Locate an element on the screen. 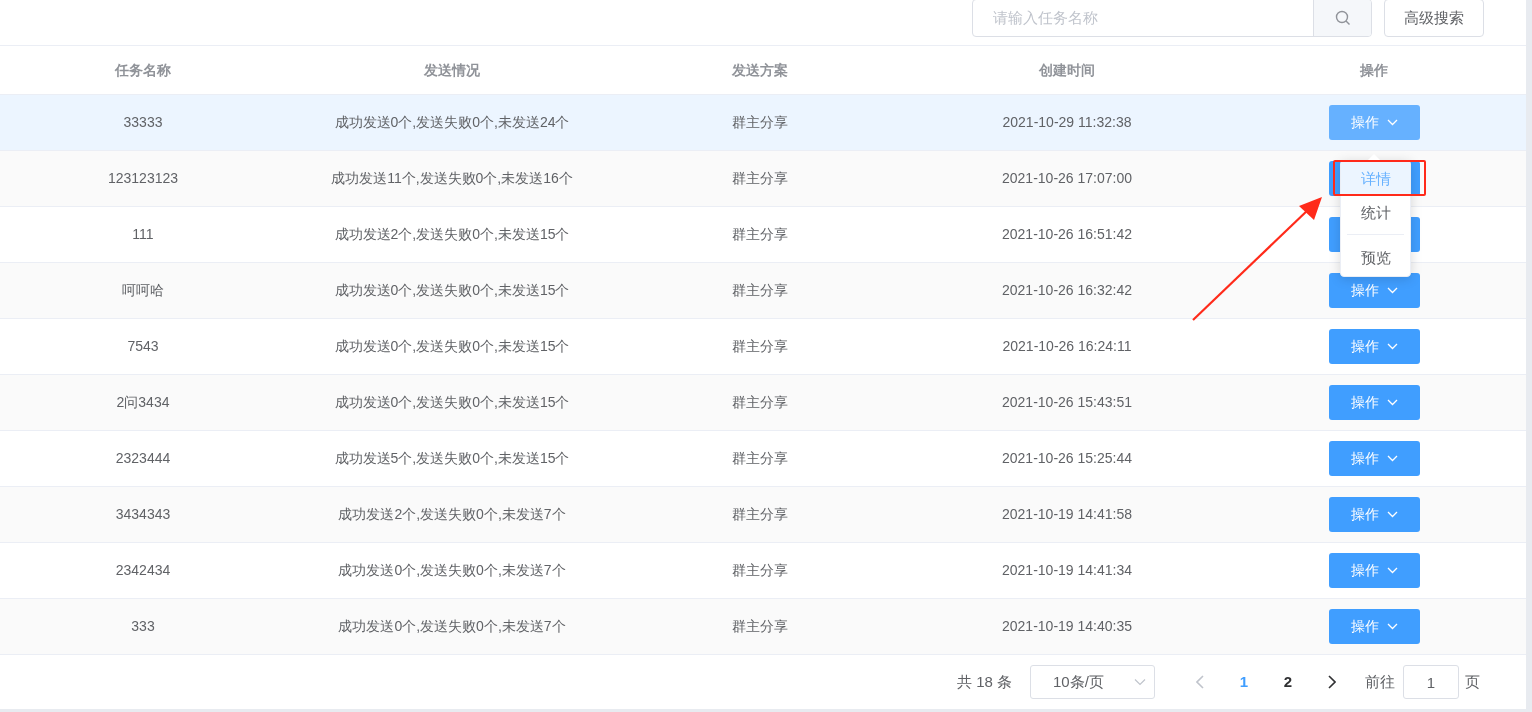 The height and width of the screenshot is (712, 1532). search-field: 请输入任务名称 is located at coordinates (1172, 18).